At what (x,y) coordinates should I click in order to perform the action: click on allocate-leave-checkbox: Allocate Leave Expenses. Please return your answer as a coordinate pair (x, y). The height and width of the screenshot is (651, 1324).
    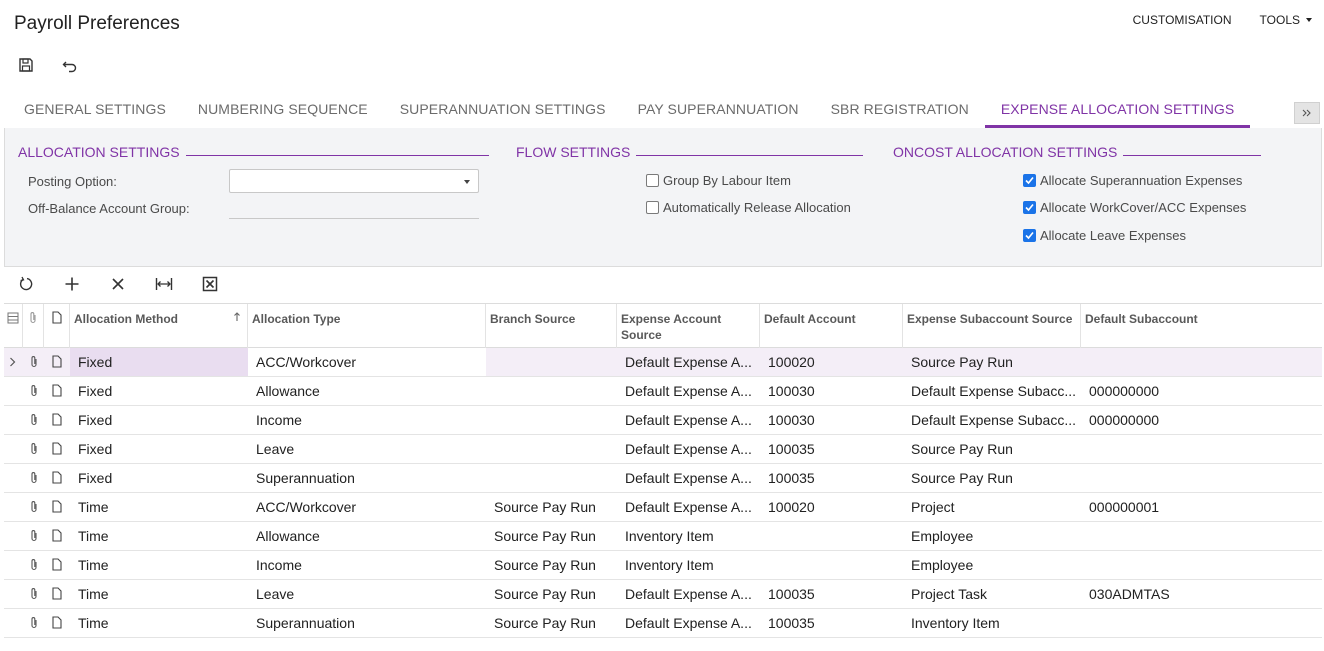
    Looking at the image, I should click on (1104, 235).